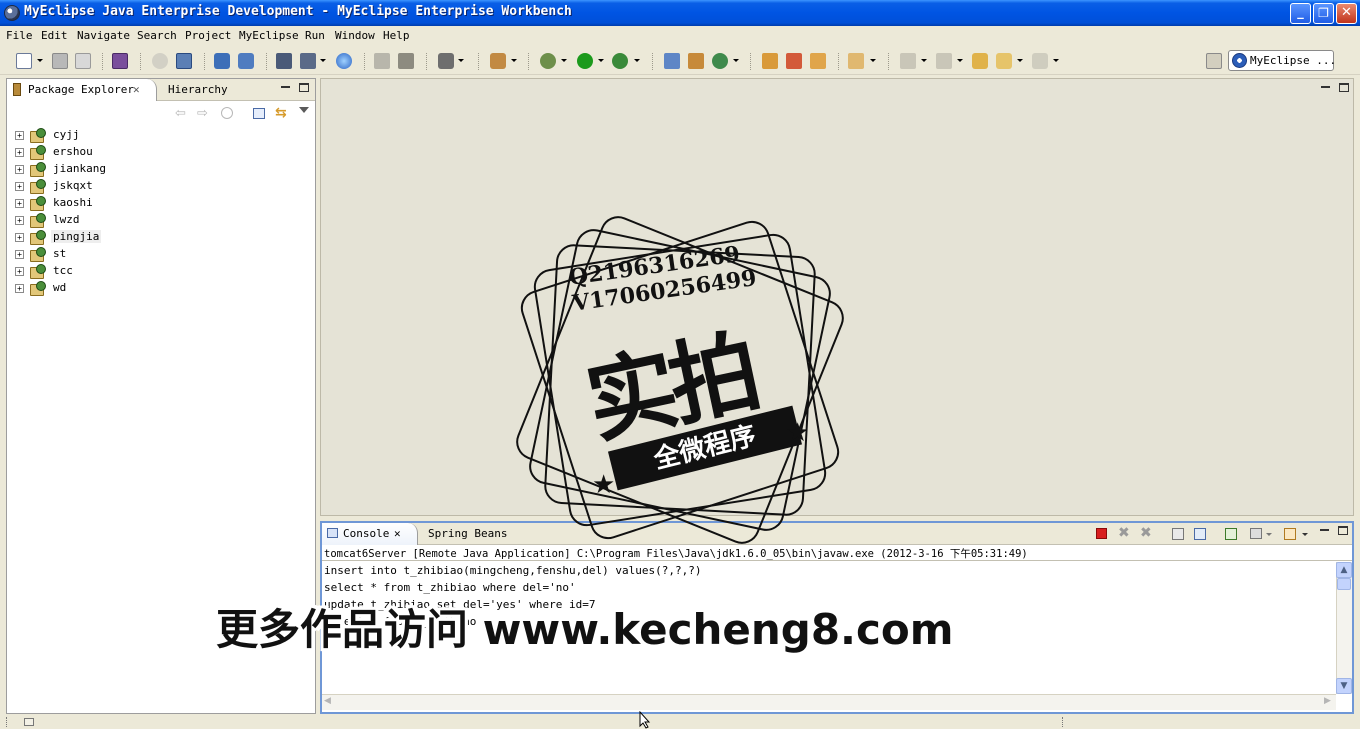 The height and width of the screenshot is (729, 1360). What do you see at coordinates (157, 254) in the screenshot?
I see `list-item: + st` at bounding box center [157, 254].